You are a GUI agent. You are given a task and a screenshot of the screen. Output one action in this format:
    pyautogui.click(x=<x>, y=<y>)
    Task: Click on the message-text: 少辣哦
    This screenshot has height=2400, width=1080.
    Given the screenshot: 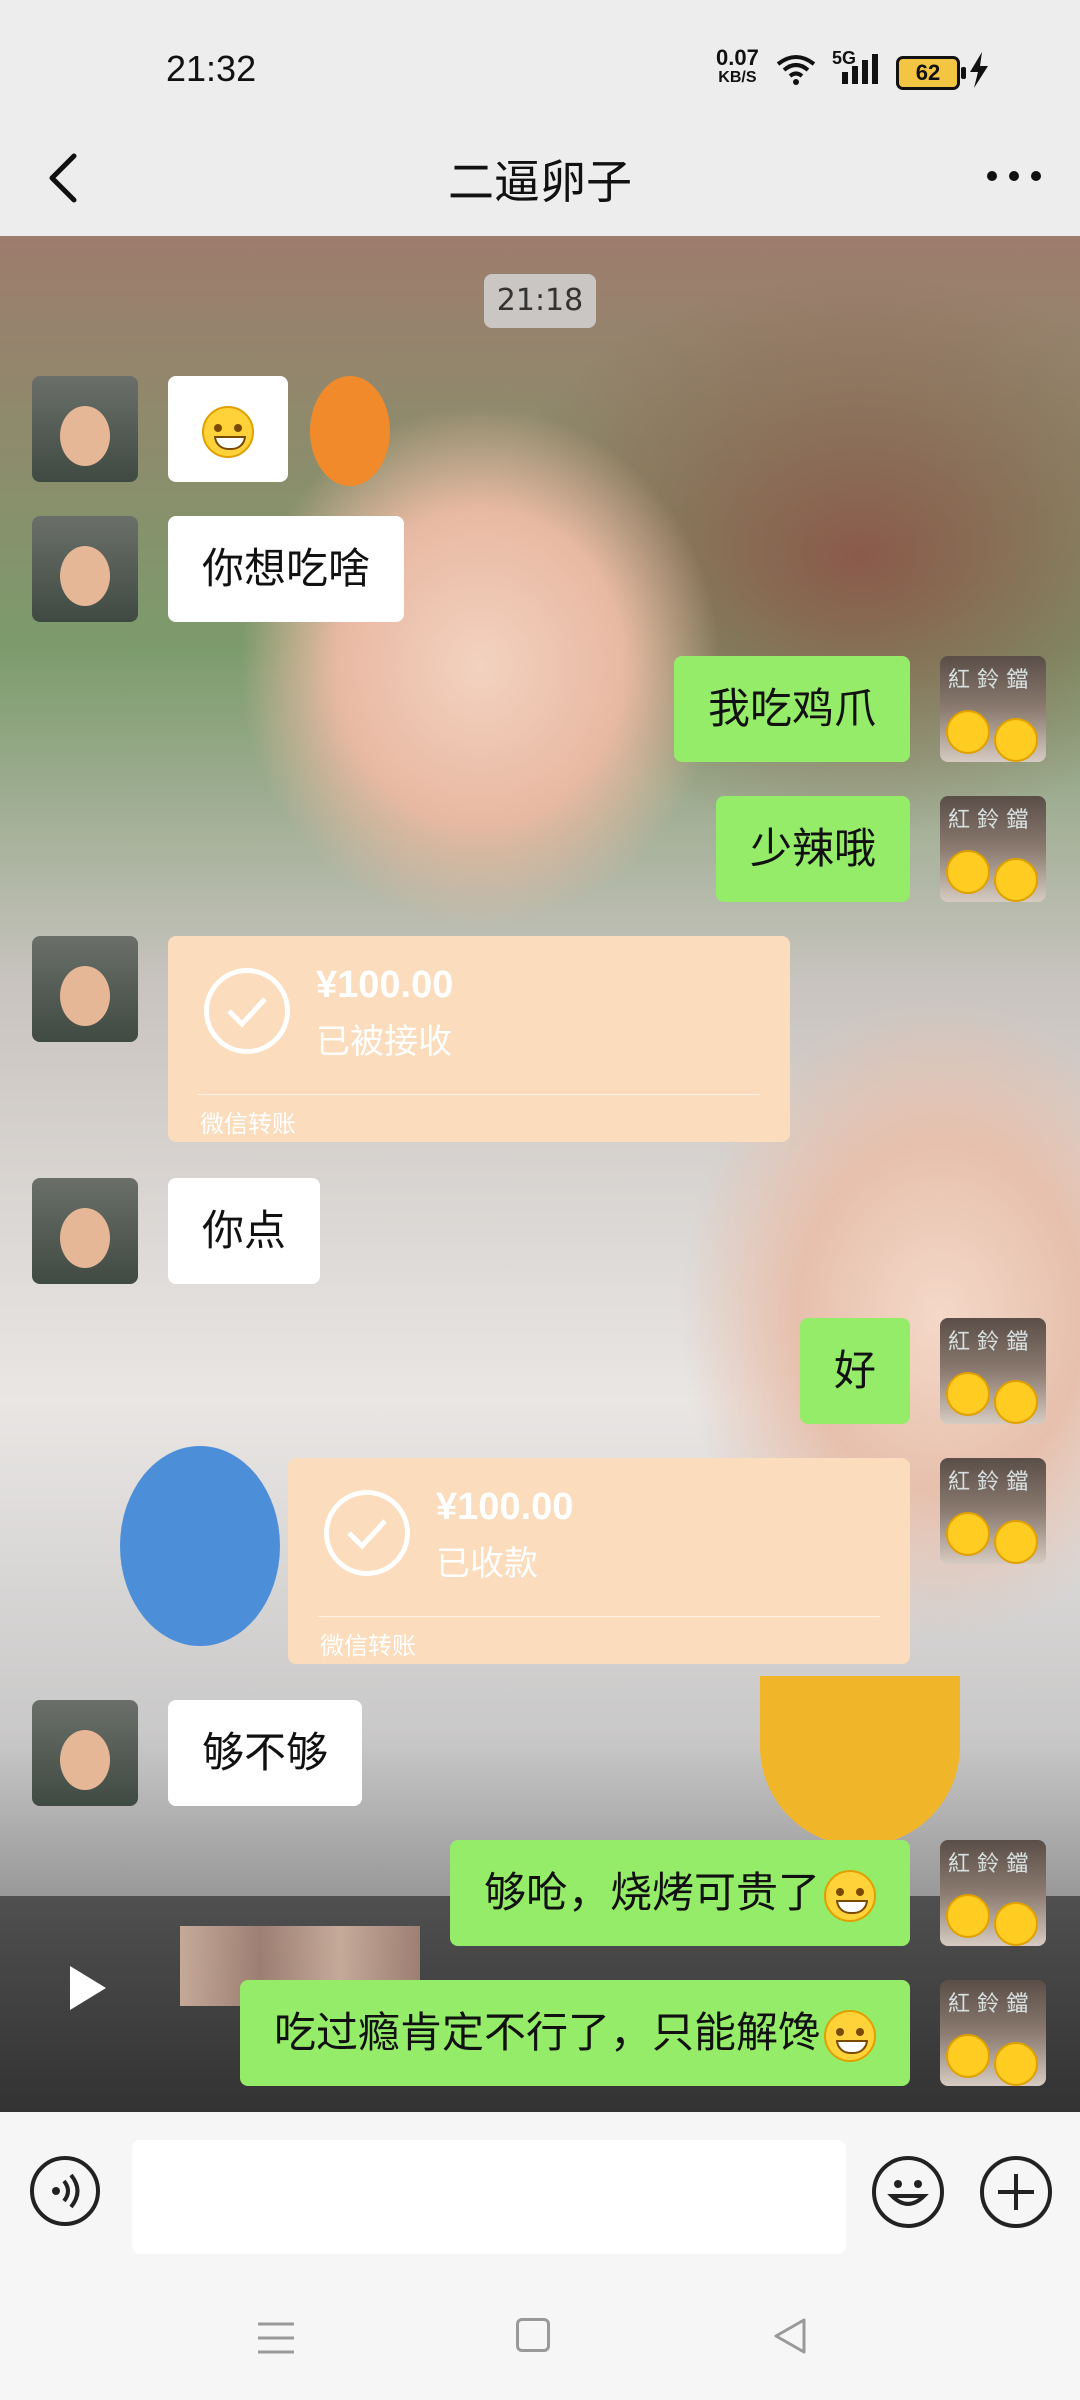 What is the action you would take?
    pyautogui.click(x=812, y=848)
    